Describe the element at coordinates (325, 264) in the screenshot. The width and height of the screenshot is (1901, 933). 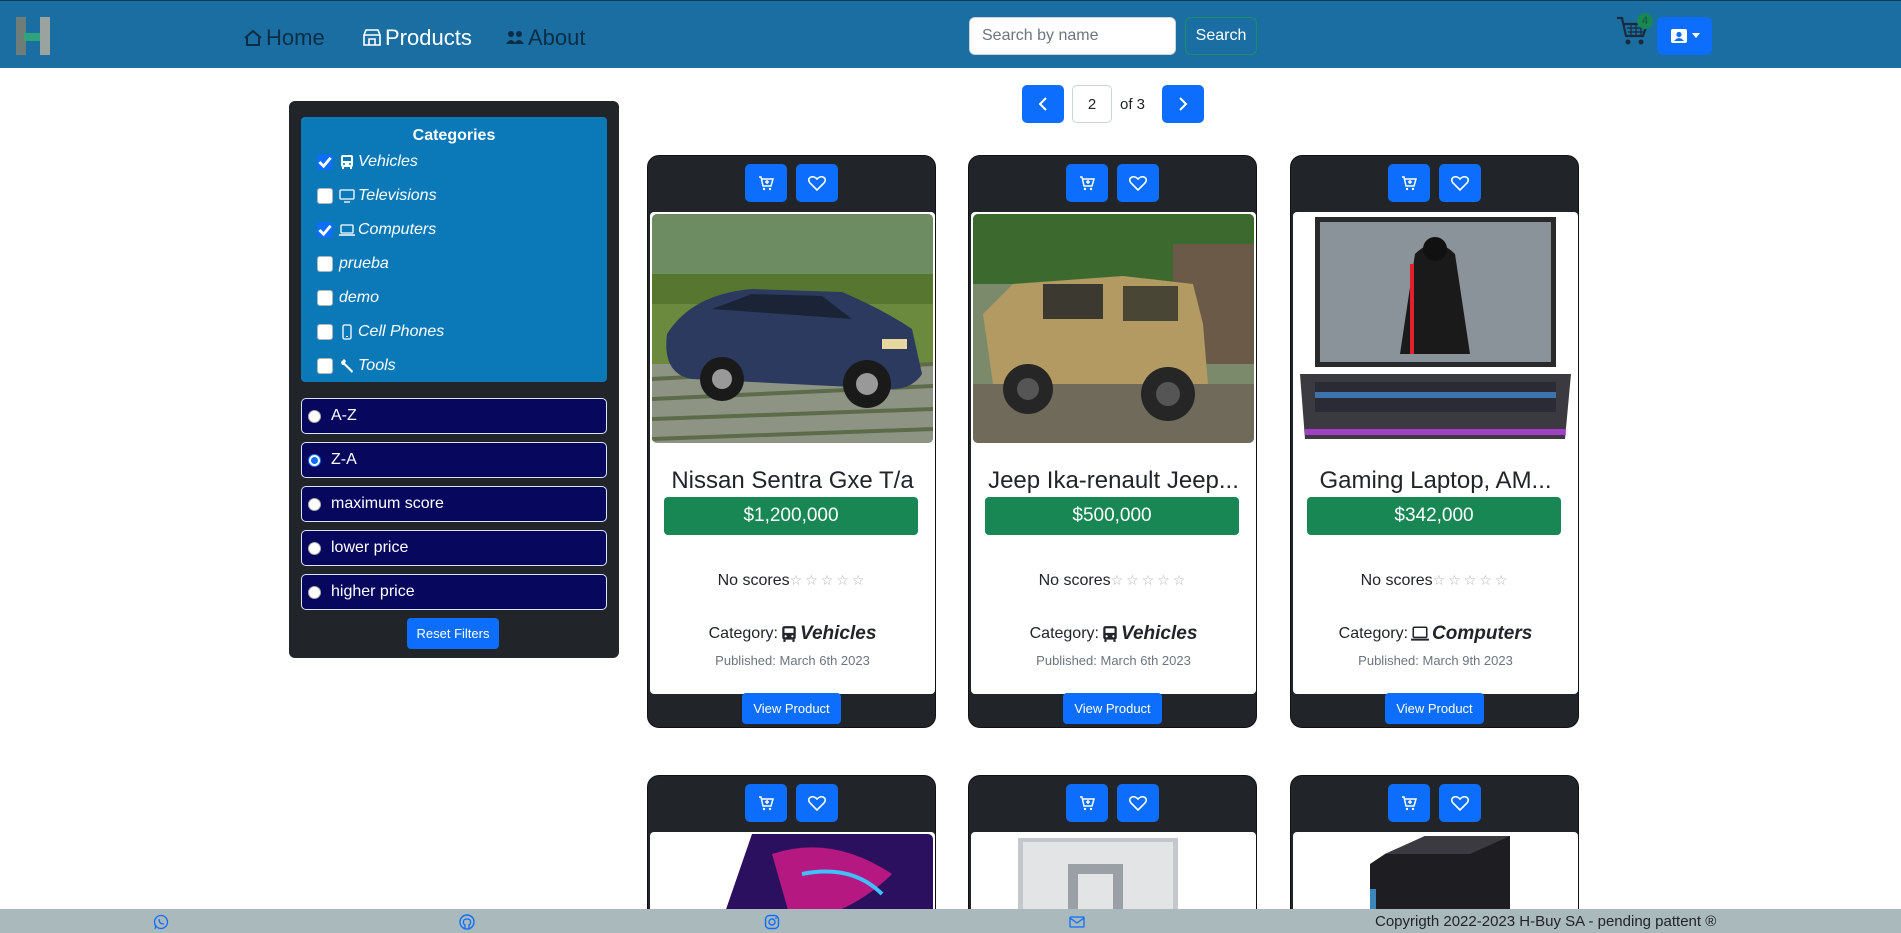
I see `prueba-checkbox` at that location.